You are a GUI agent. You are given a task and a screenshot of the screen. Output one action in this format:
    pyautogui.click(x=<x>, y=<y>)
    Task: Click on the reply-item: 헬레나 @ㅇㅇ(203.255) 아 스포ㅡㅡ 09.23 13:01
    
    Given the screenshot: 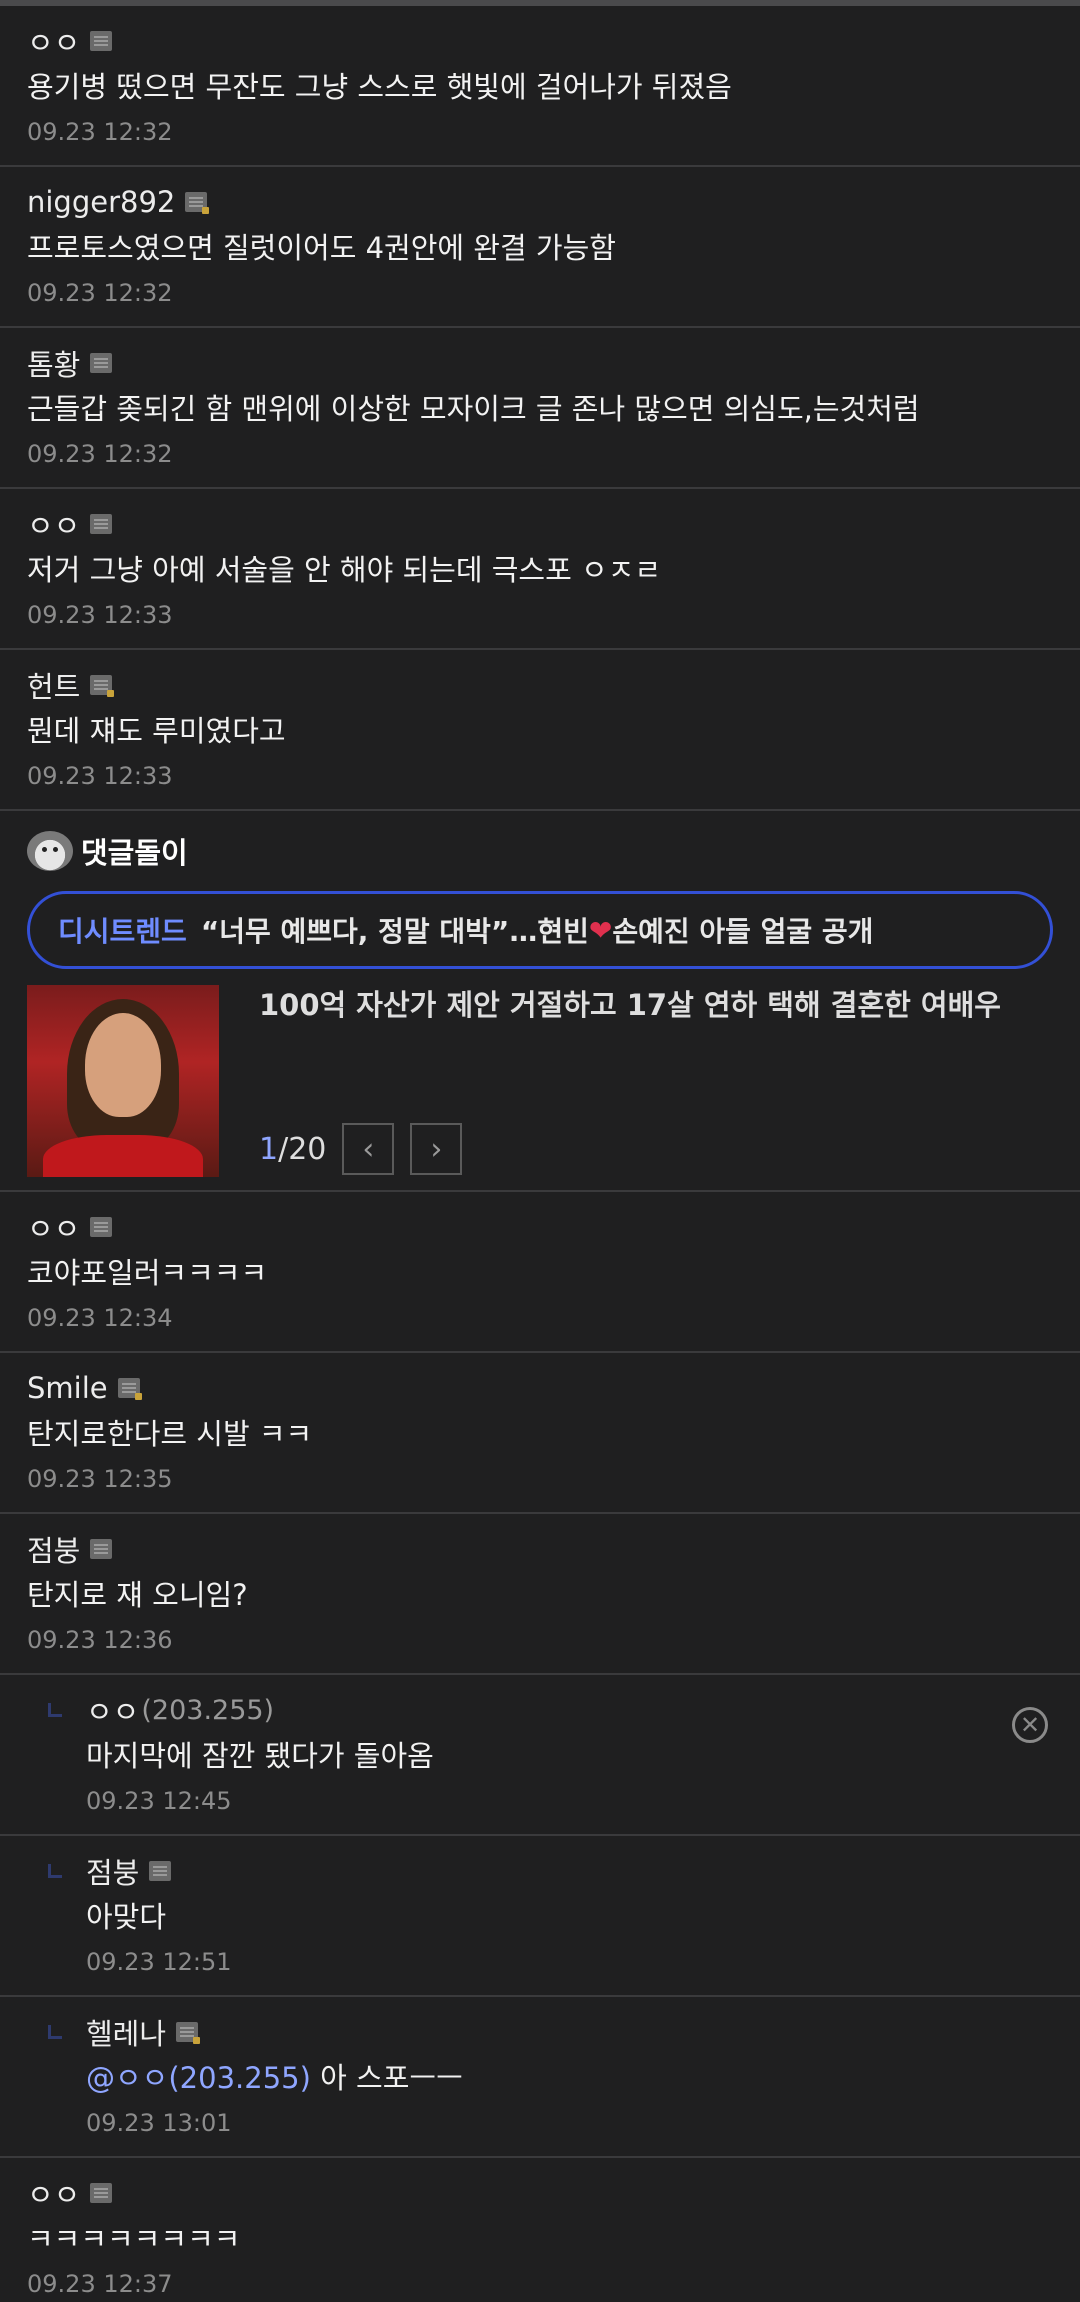 What is the action you would take?
    pyautogui.click(x=540, y=2077)
    